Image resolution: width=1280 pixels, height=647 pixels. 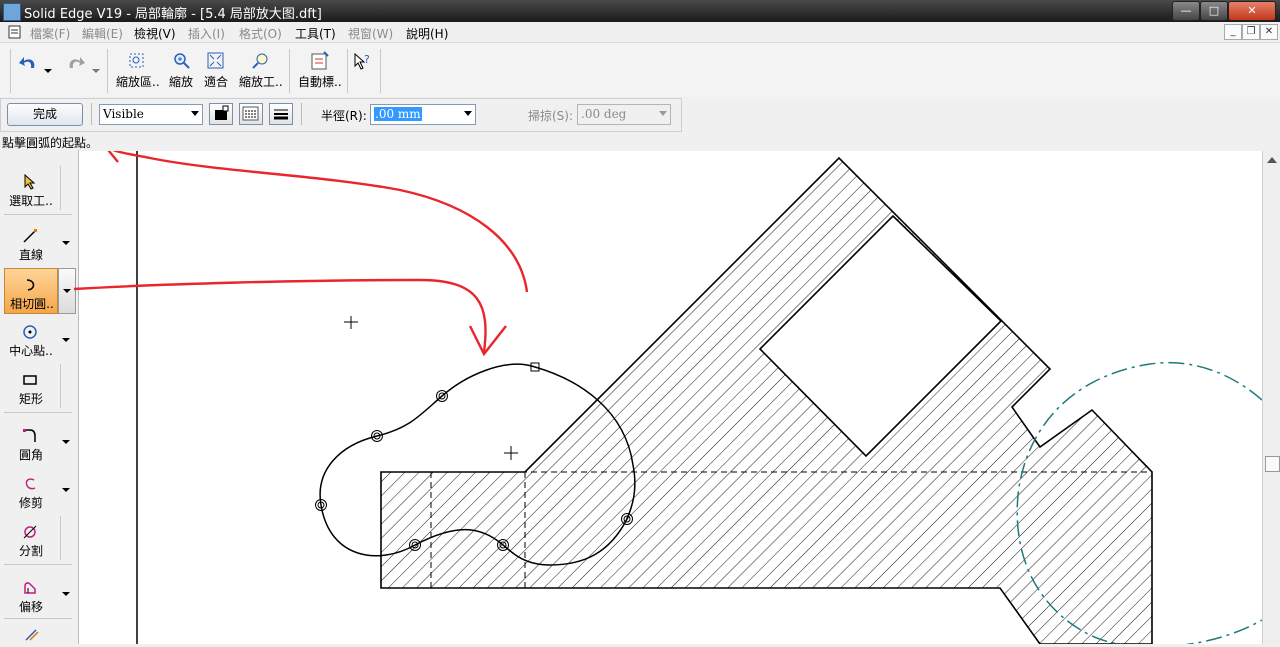 What do you see at coordinates (30, 532) in the screenshot?
I see `split-icon` at bounding box center [30, 532].